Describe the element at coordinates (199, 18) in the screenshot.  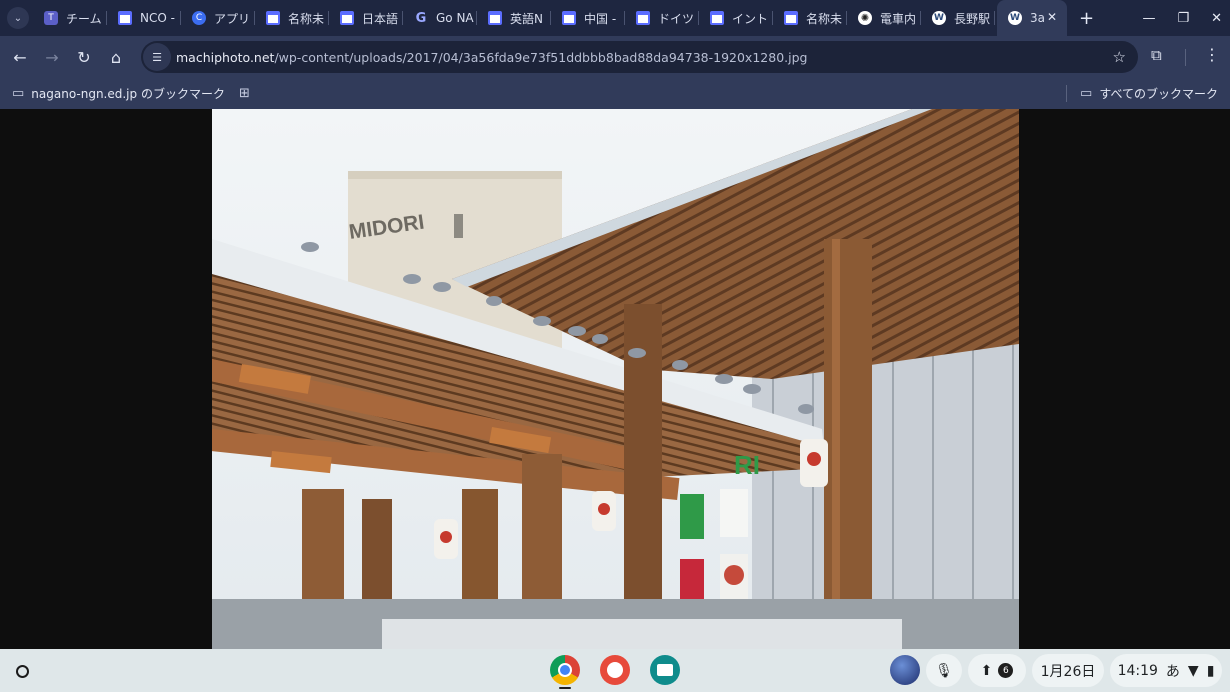
I see `copilot-icon: C` at that location.